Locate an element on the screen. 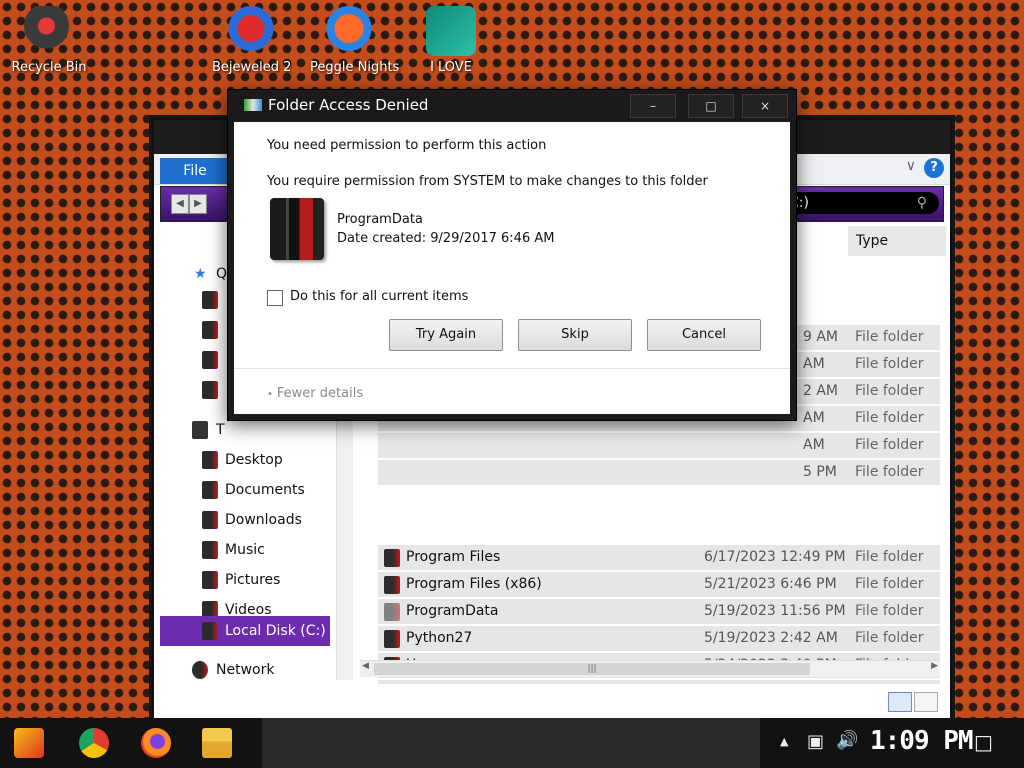  help-button: ? is located at coordinates (934, 168).